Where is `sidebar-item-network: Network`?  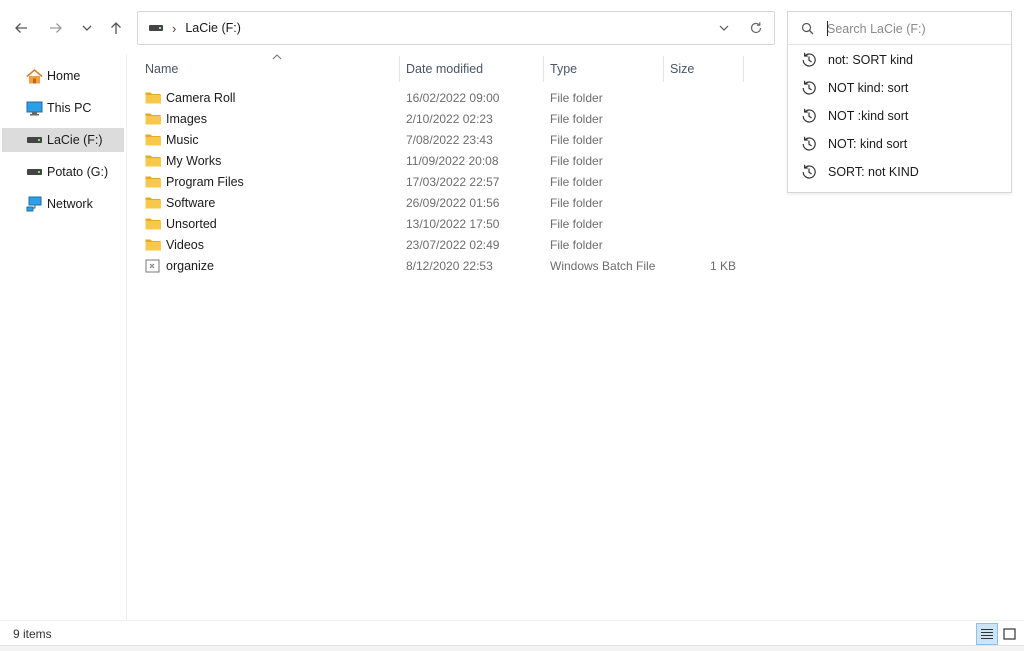 sidebar-item-network: Network is located at coordinates (63, 204).